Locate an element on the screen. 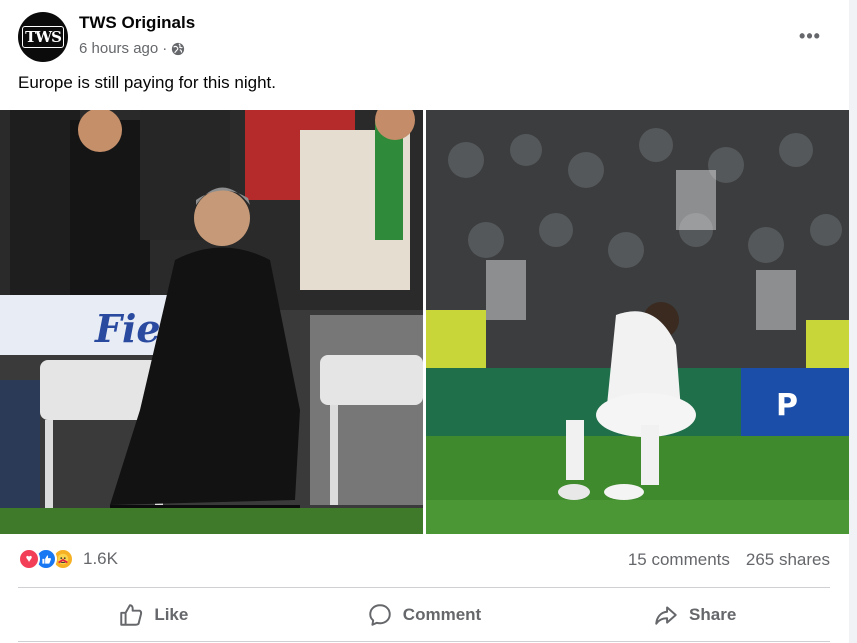  post-time: 6 hours ago is located at coordinates (118, 48).